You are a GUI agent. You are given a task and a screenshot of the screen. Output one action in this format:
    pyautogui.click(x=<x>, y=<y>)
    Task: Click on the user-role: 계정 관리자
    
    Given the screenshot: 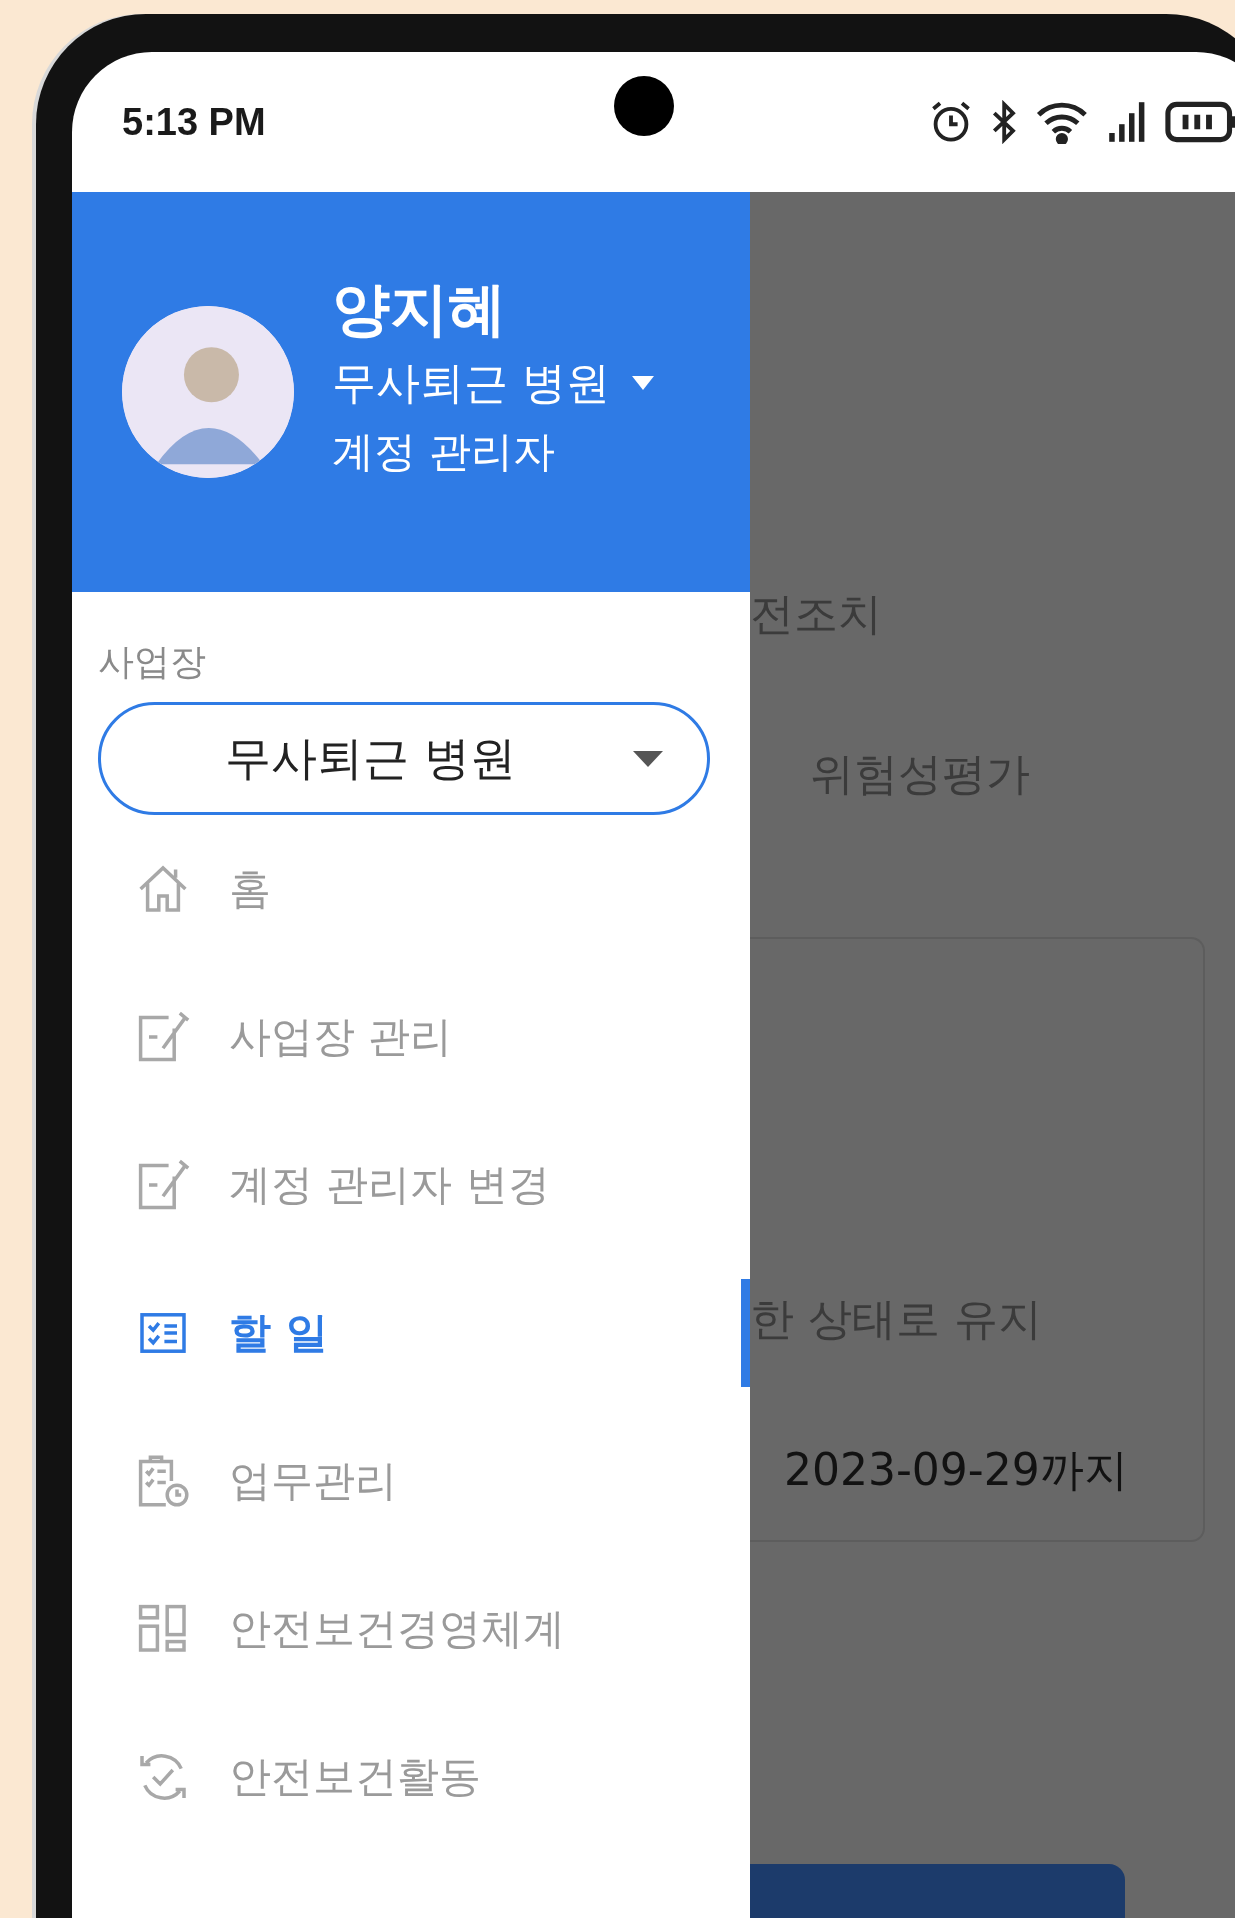 What is the action you would take?
    pyautogui.click(x=444, y=452)
    